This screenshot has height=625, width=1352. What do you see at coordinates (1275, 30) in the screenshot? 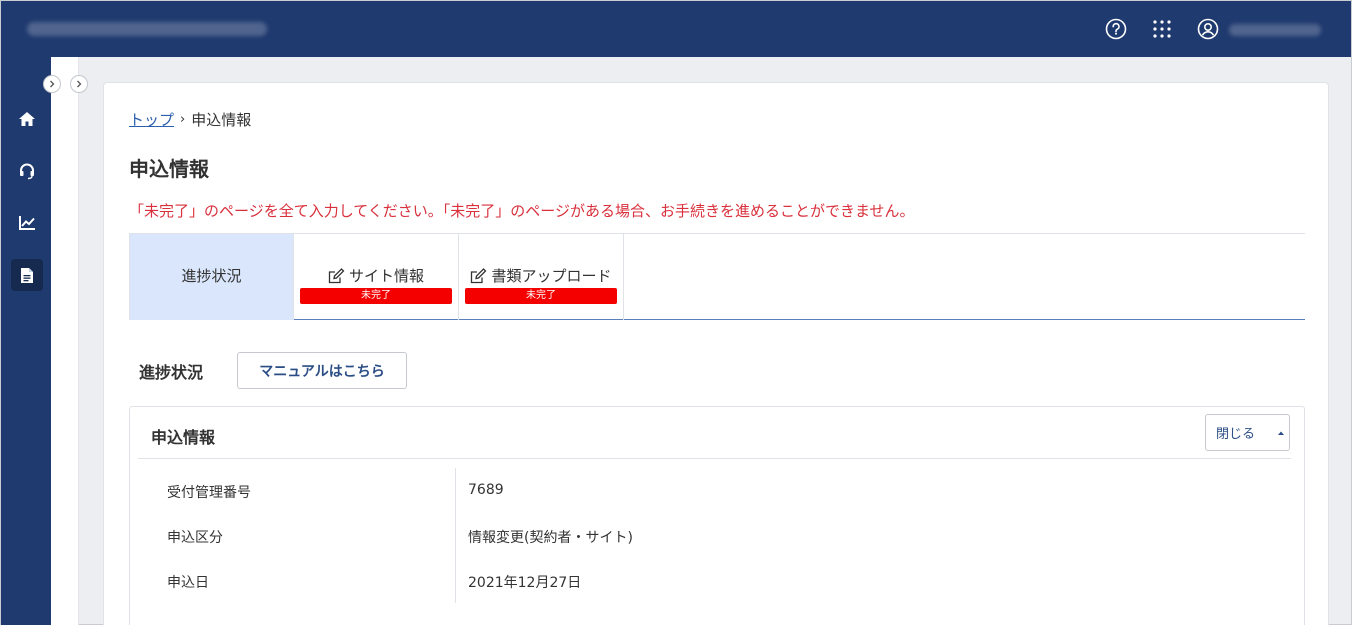
I see `user-name-blurred` at bounding box center [1275, 30].